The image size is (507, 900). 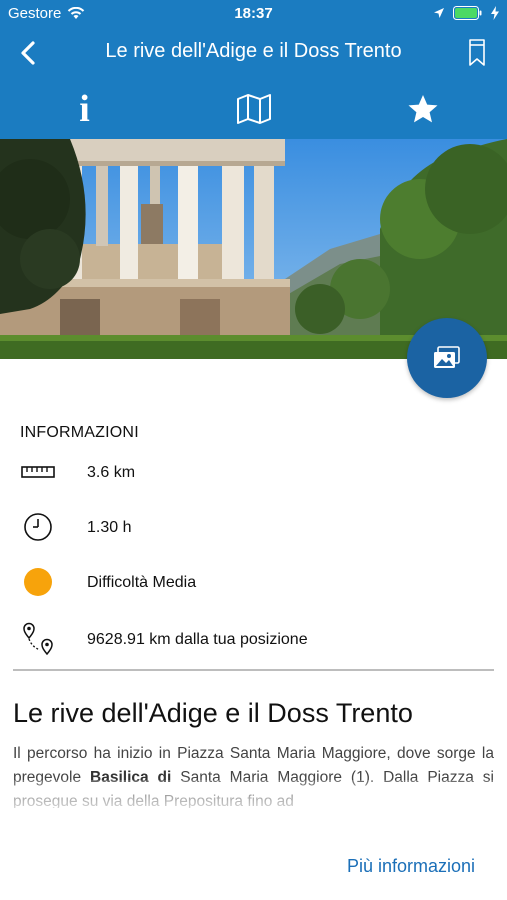 I want to click on back-button, so click(x=29, y=53).